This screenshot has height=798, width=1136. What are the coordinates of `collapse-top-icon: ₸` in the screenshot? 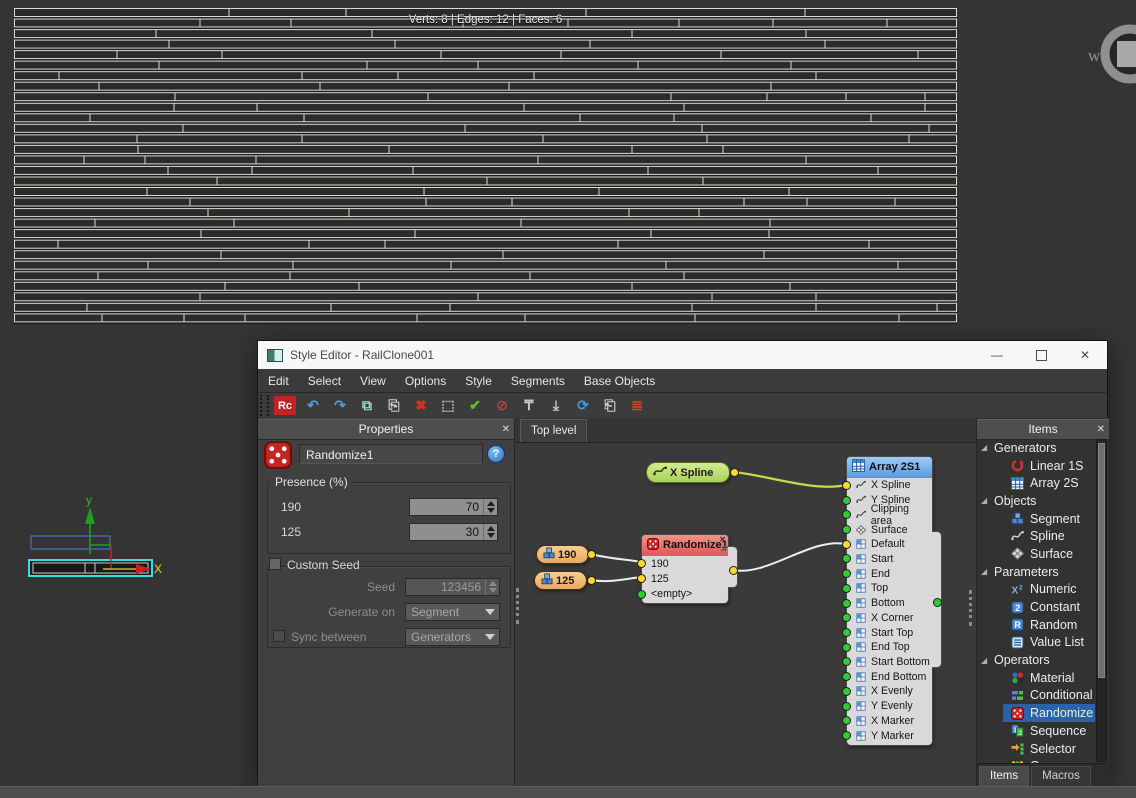 It's located at (529, 405).